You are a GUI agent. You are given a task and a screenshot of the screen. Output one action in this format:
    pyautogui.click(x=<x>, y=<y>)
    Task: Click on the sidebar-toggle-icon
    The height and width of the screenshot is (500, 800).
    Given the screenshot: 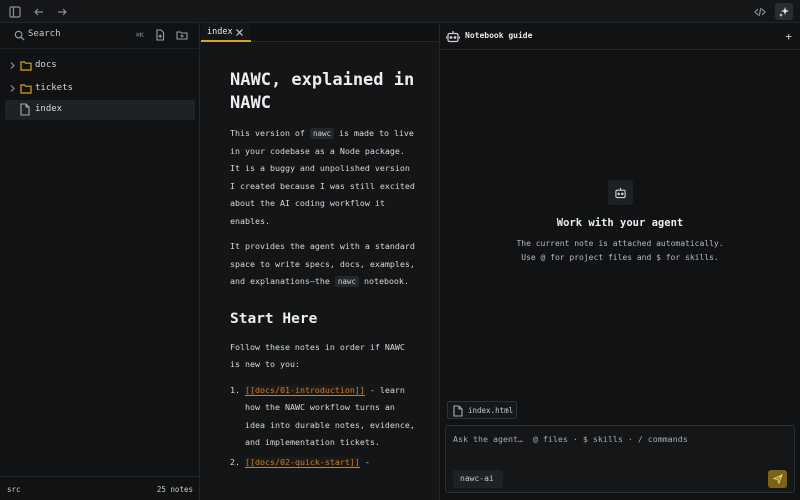 What is the action you would take?
    pyautogui.click(x=15, y=11)
    